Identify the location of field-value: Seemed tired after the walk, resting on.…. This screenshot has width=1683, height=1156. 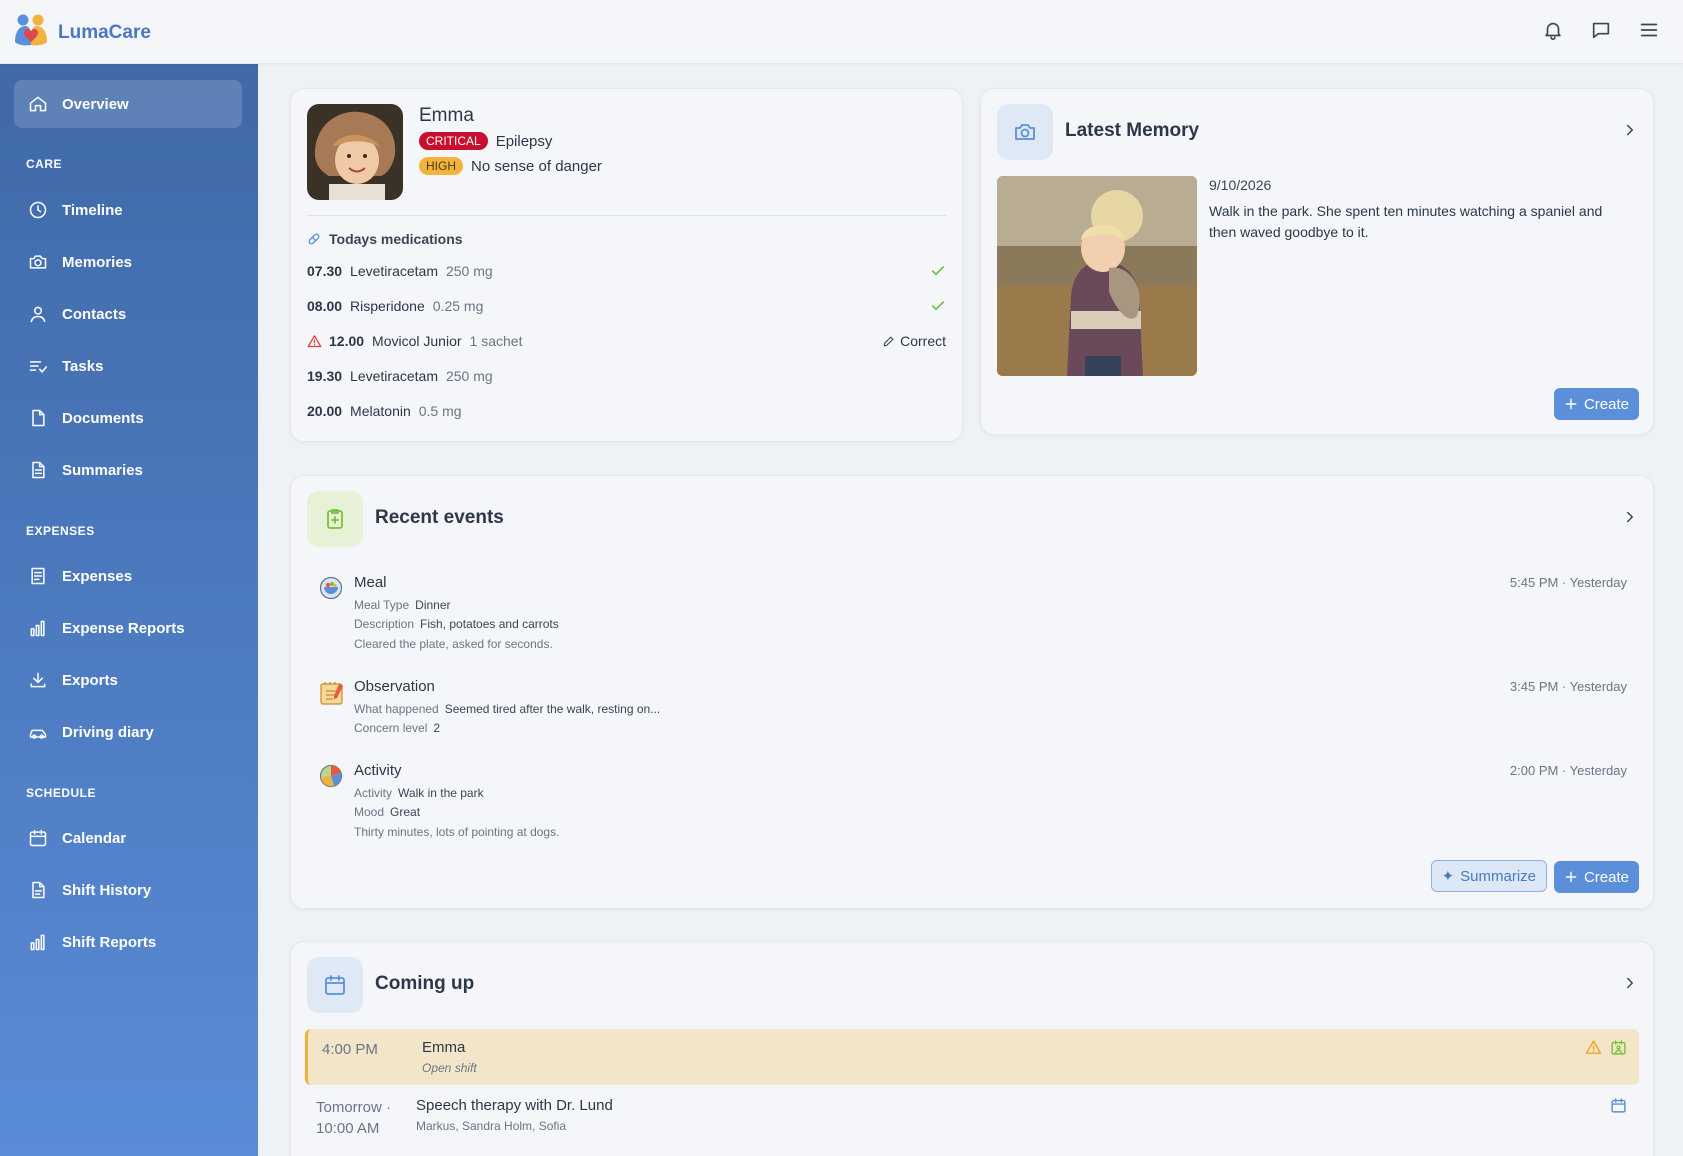
(552, 709).